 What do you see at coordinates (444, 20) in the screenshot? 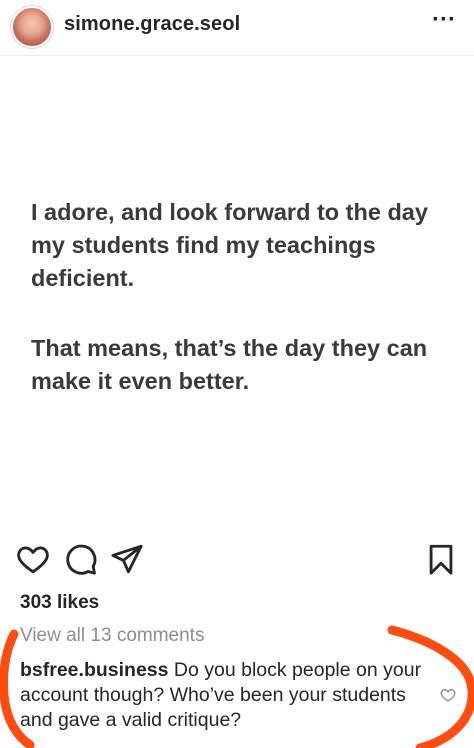
I see `more-options-icon: ···` at bounding box center [444, 20].